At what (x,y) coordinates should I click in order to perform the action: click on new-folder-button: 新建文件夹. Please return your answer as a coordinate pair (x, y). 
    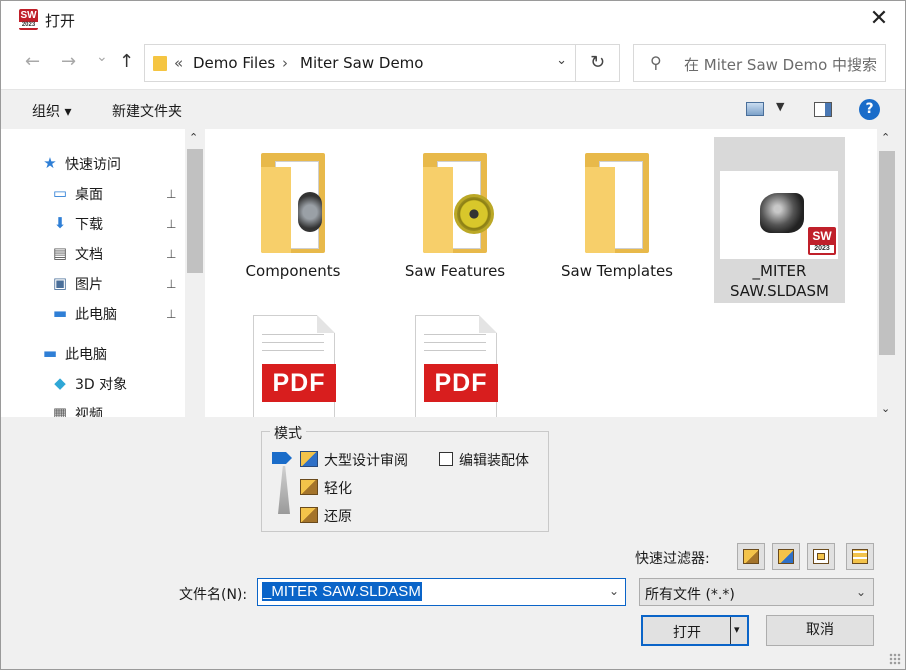
    Looking at the image, I should click on (147, 111).